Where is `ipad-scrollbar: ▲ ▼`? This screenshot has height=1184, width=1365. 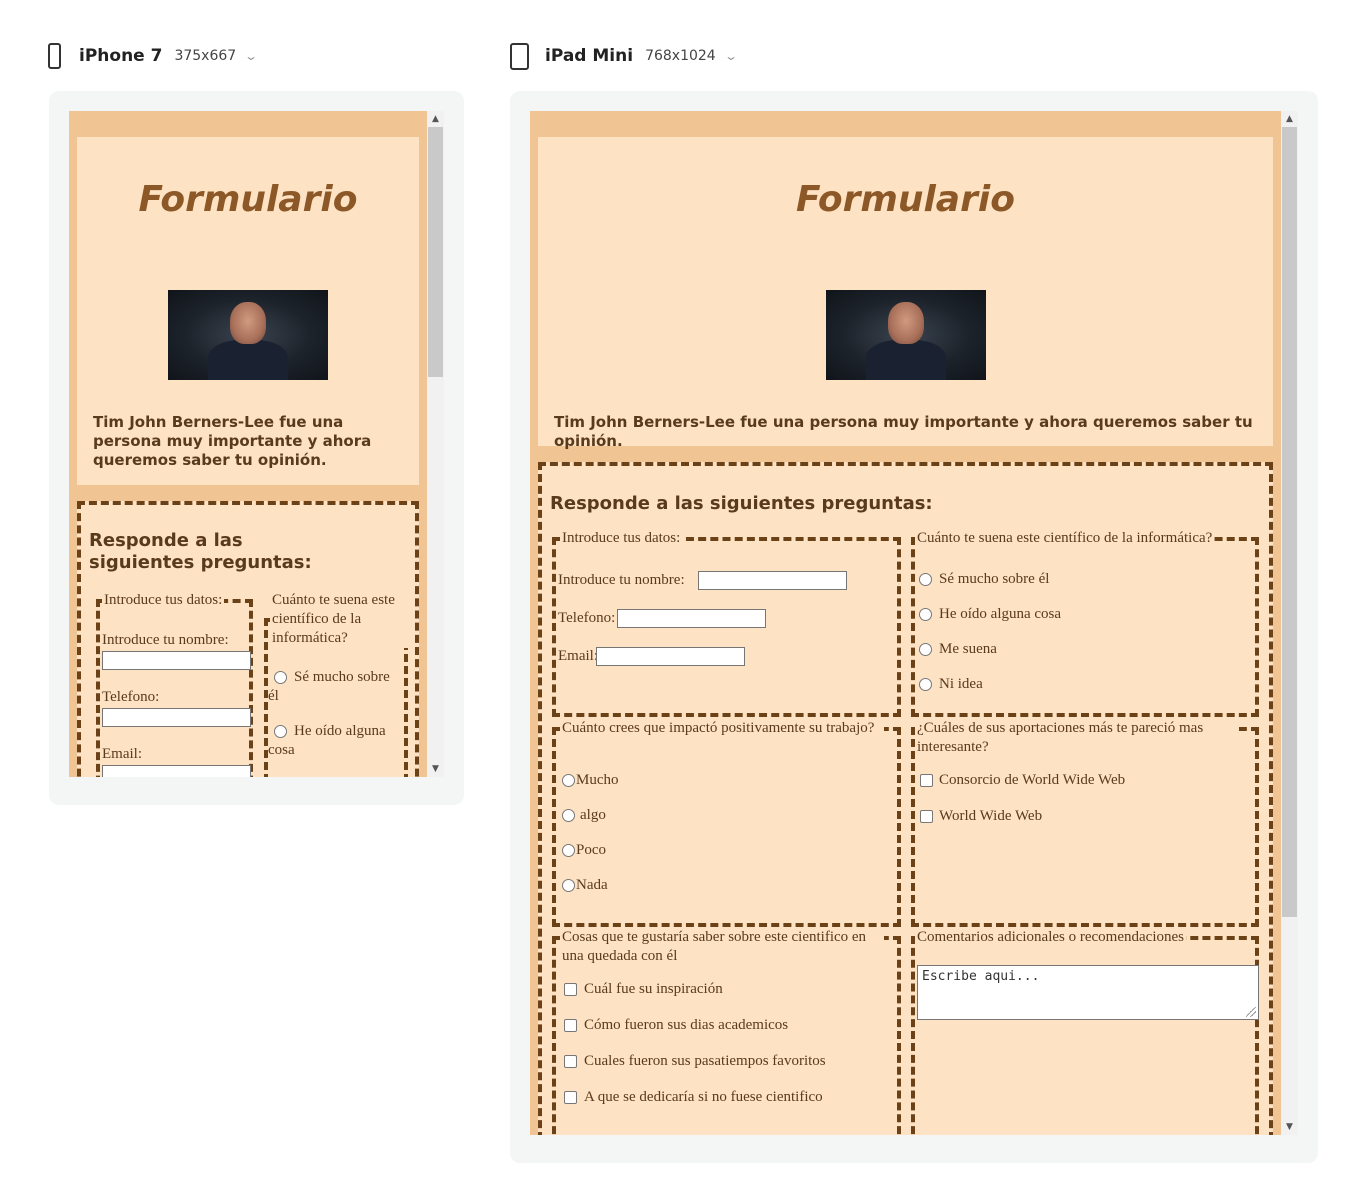 ipad-scrollbar: ▲ ▼ is located at coordinates (1289, 623).